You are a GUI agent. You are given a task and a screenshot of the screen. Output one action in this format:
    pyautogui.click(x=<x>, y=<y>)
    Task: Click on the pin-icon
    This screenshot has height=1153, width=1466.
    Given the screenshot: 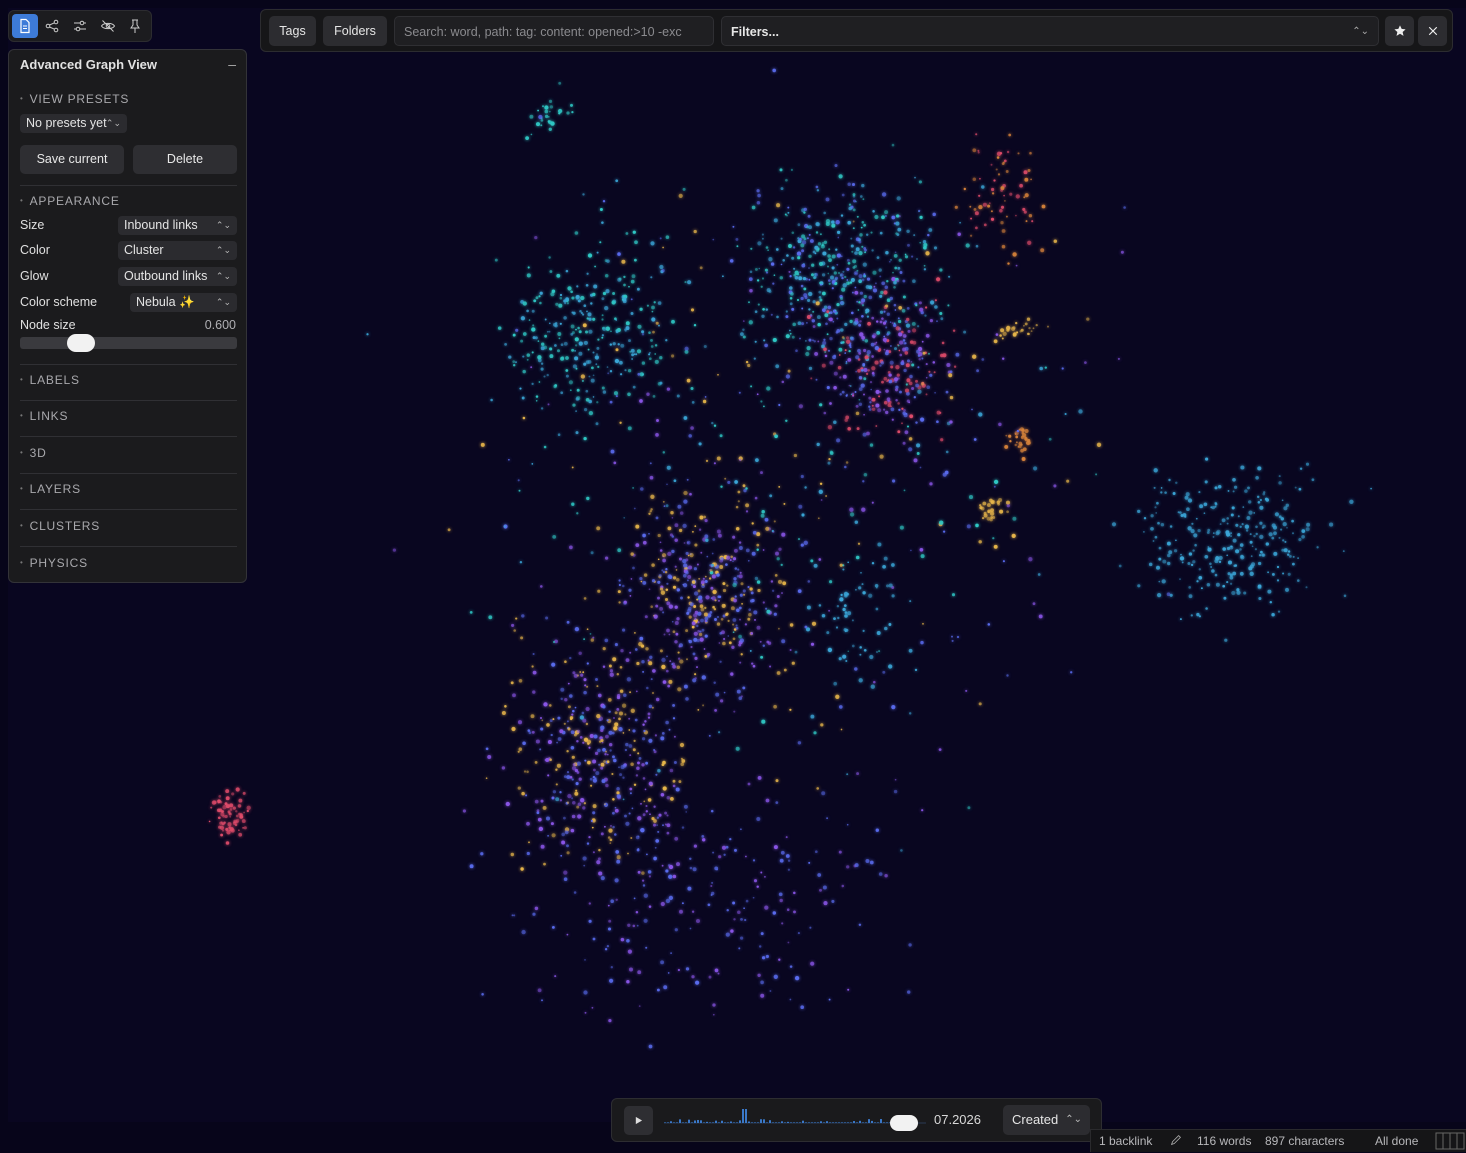 What is the action you would take?
    pyautogui.click(x=135, y=26)
    